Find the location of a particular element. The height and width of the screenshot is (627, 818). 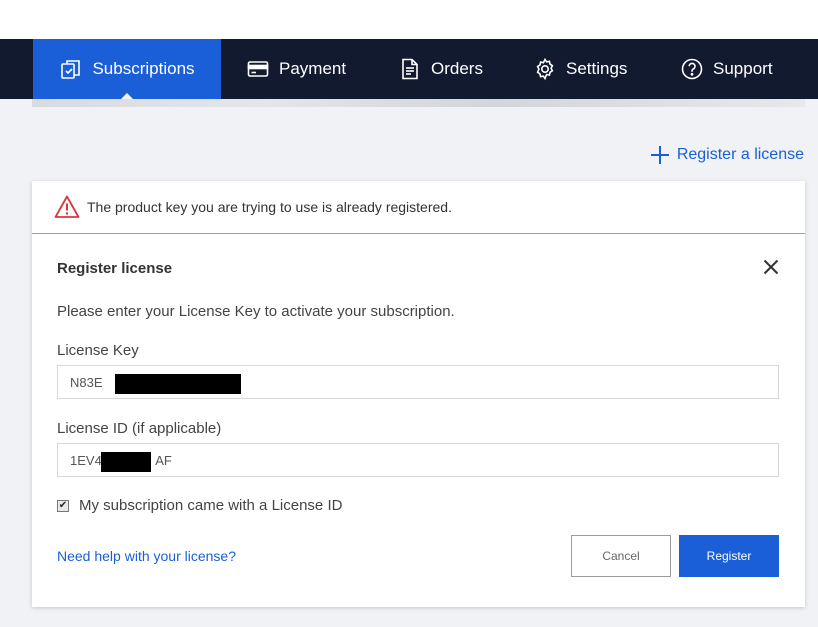

register-license-label: Register a license is located at coordinates (740, 154).